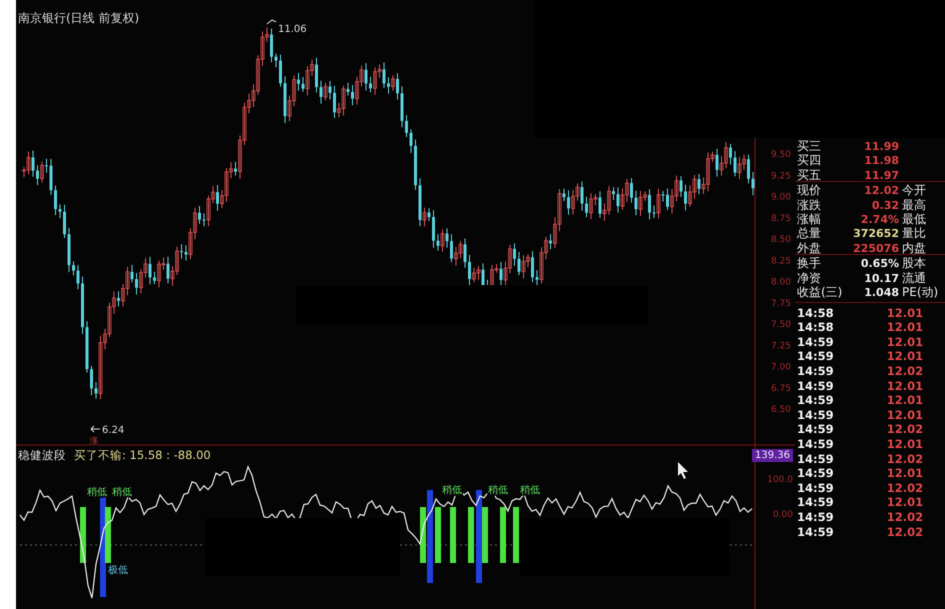 This screenshot has height=609, width=945. I want to click on quote-value: 11.97, so click(881, 175).